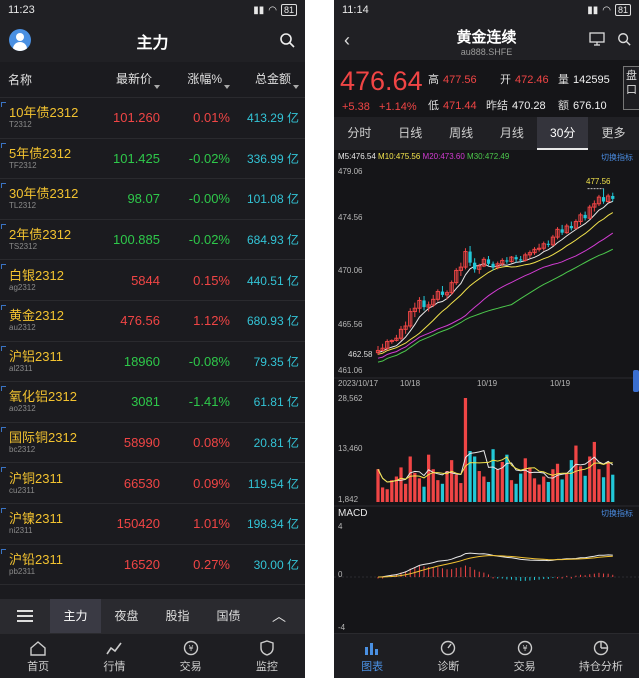 The height and width of the screenshot is (678, 639). What do you see at coordinates (487, 383) in the screenshot?
I see `date-label: 10/19` at bounding box center [487, 383].